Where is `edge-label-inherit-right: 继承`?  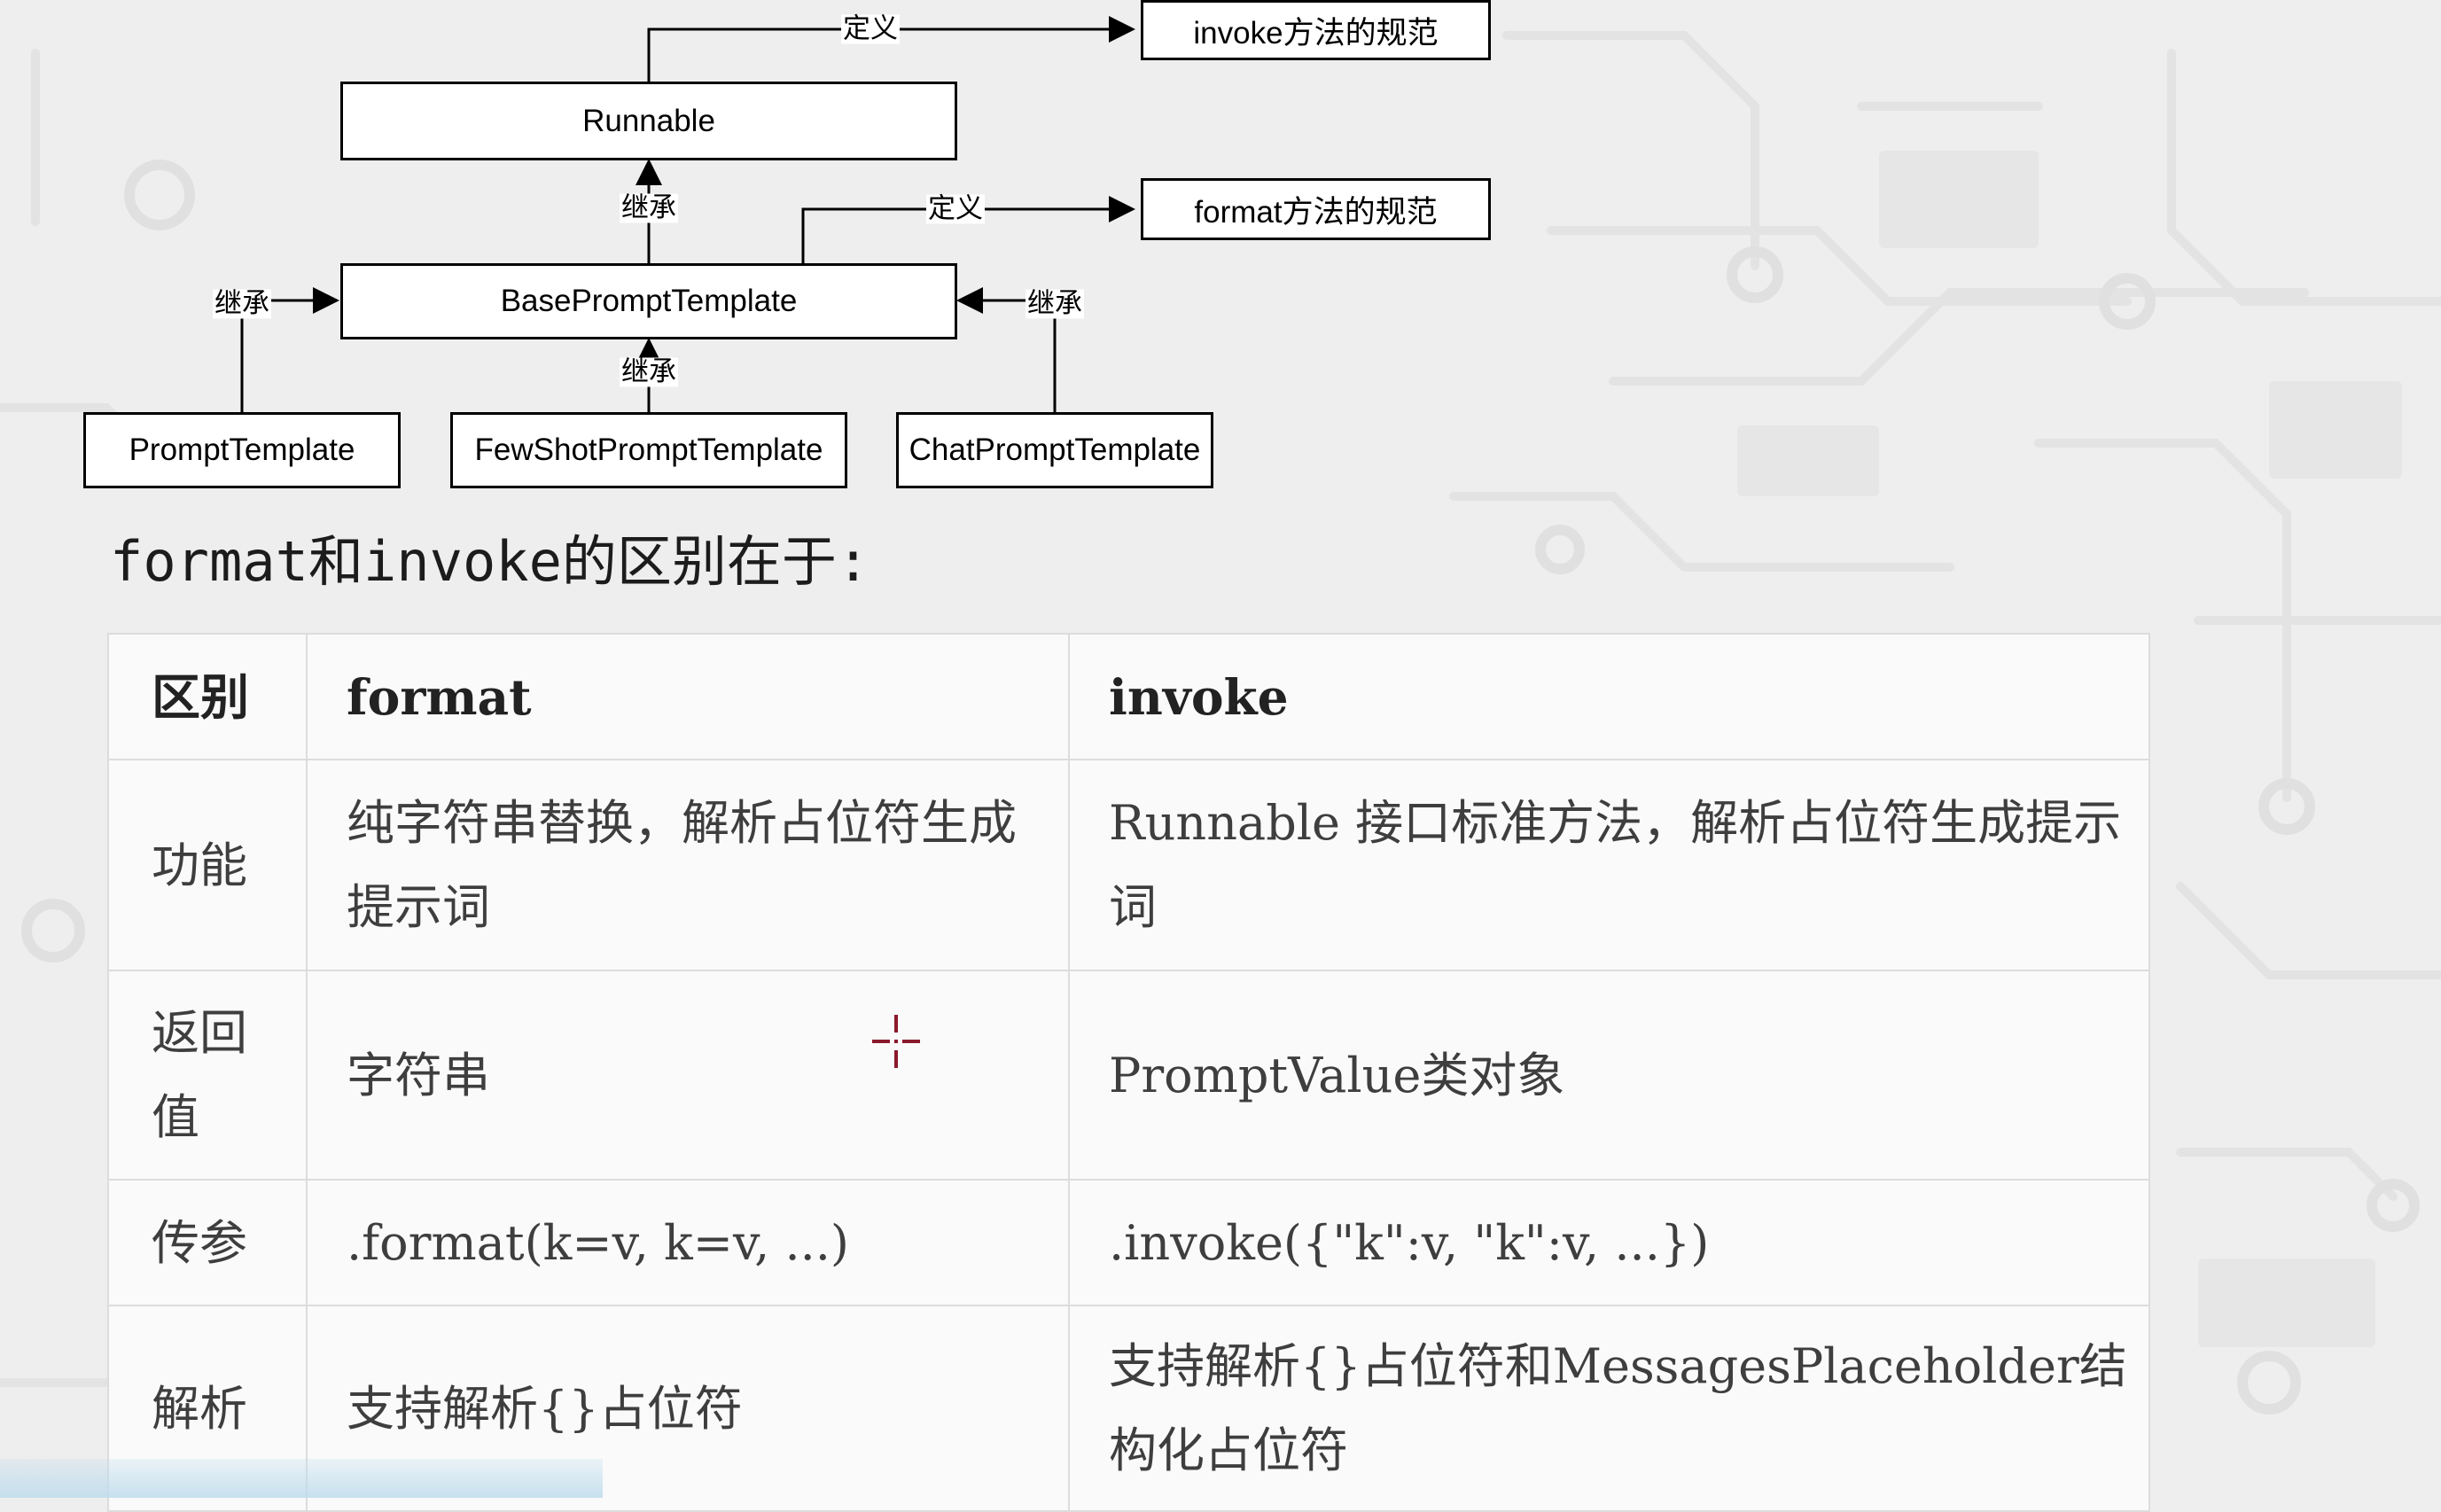 edge-label-inherit-right: 继承 is located at coordinates (1055, 303).